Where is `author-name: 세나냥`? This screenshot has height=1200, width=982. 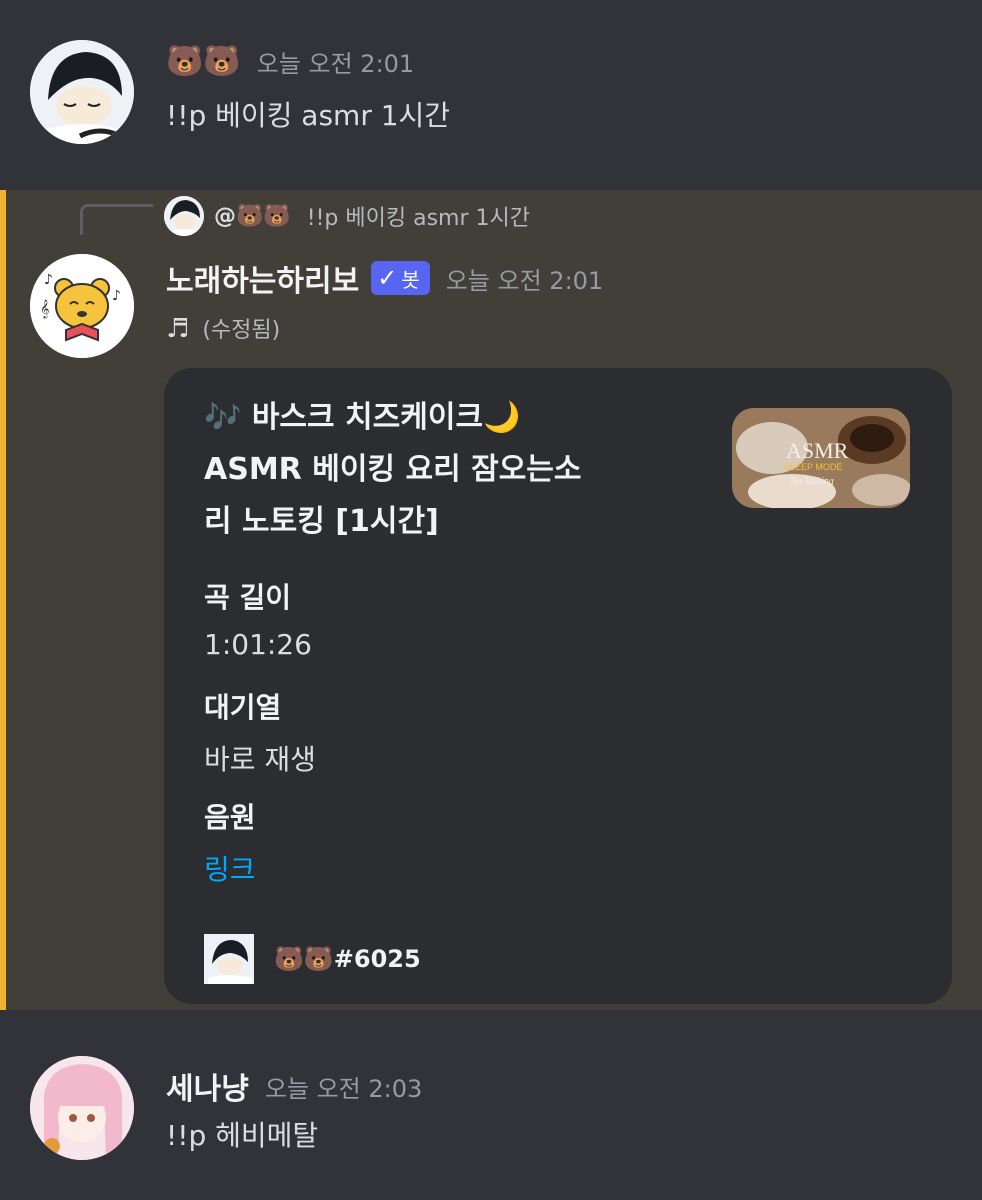
author-name: 세나냥 is located at coordinates (207, 1086).